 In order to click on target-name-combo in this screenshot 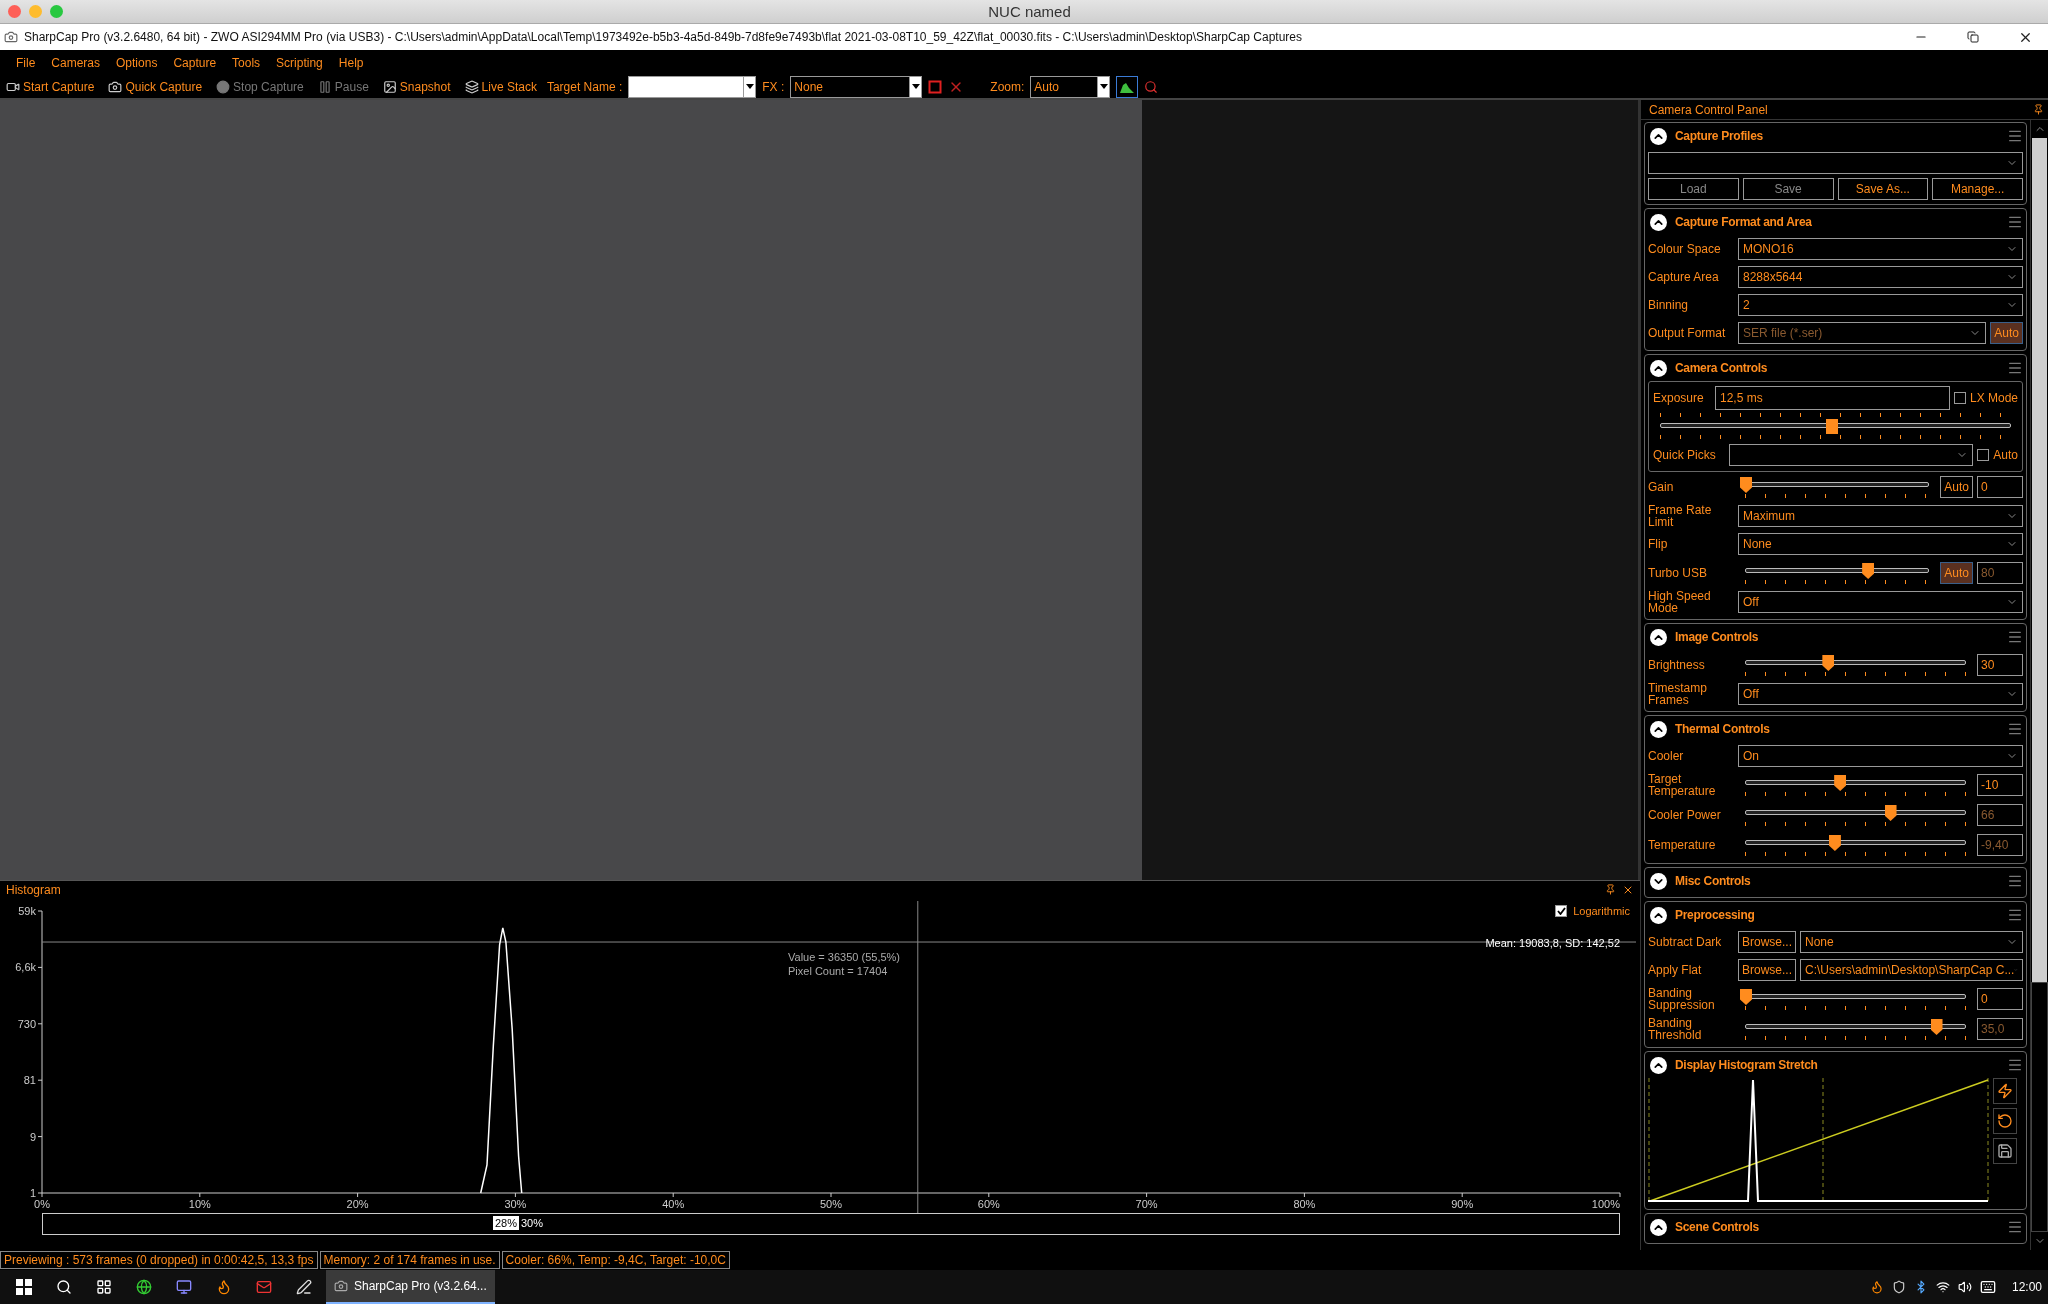, I will do `click(692, 86)`.